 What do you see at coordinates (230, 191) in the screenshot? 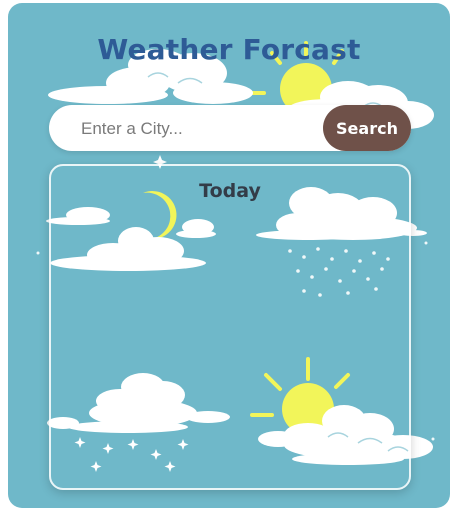
I see `card-title: Today` at bounding box center [230, 191].